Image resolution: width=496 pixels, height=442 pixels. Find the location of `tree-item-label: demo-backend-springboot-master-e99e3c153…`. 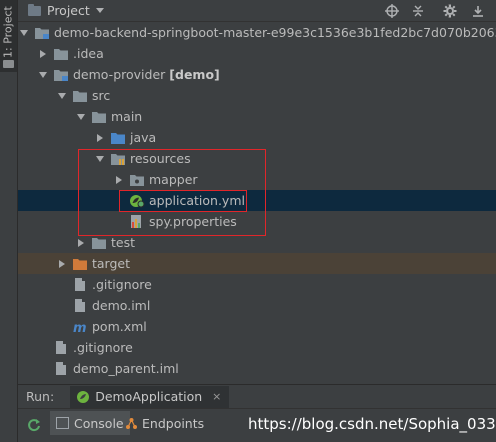

tree-item-label: demo-backend-springboot-master-e99e3c153… is located at coordinates (275, 32).